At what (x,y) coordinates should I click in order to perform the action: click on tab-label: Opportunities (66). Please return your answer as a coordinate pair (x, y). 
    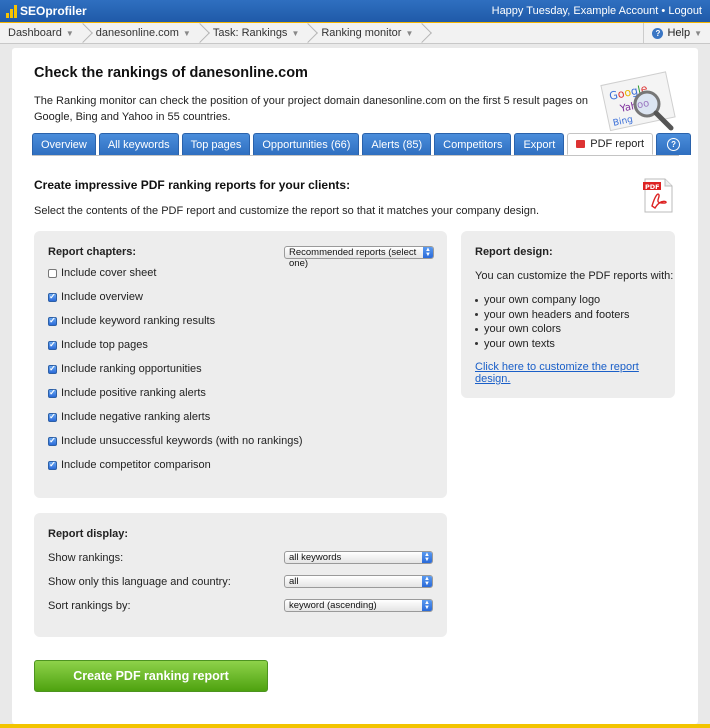
    Looking at the image, I should click on (306, 144).